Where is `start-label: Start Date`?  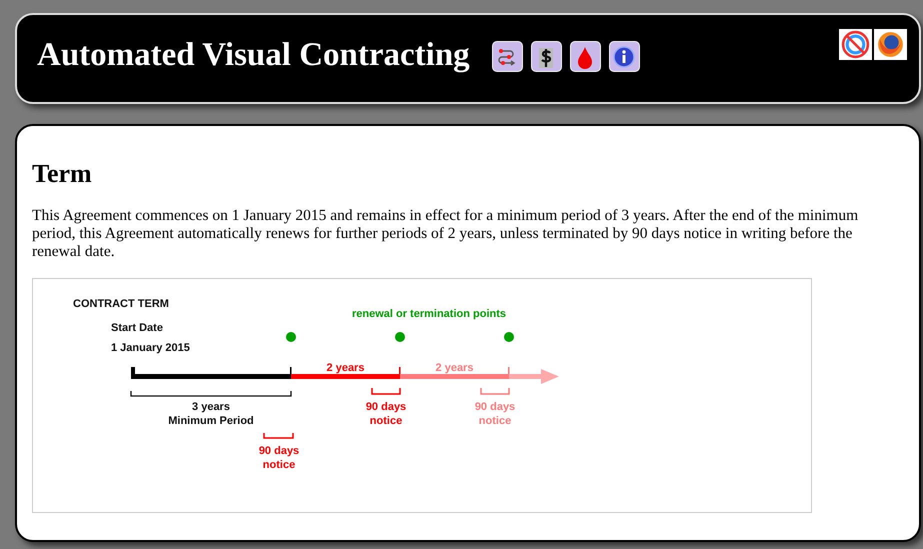
start-label: Start Date is located at coordinates (137, 328).